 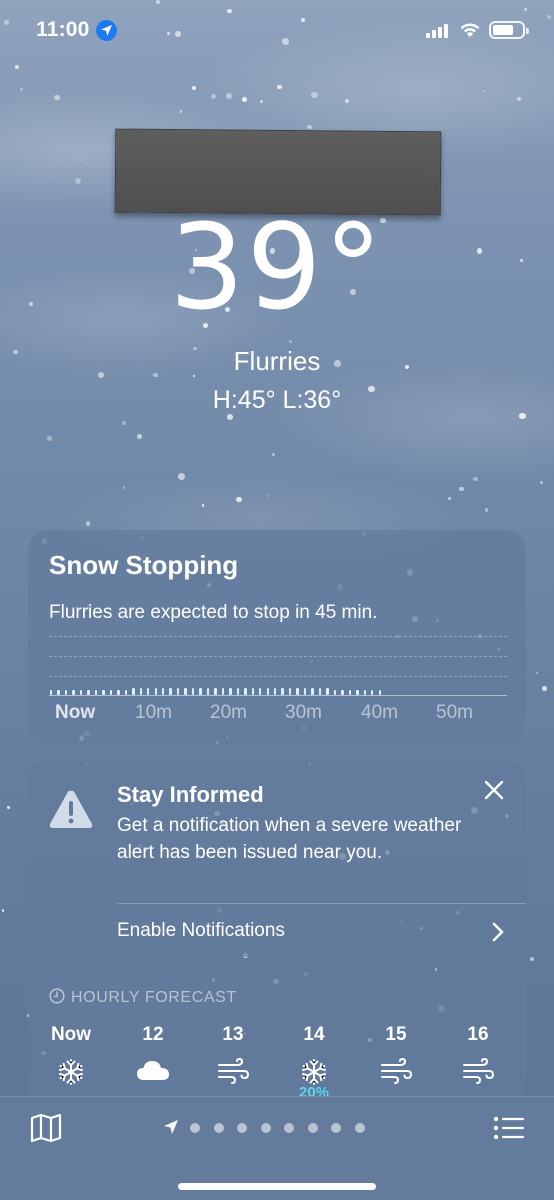 What do you see at coordinates (314, 1062) in the screenshot?
I see `hourly-forecast-item: 14 20%` at bounding box center [314, 1062].